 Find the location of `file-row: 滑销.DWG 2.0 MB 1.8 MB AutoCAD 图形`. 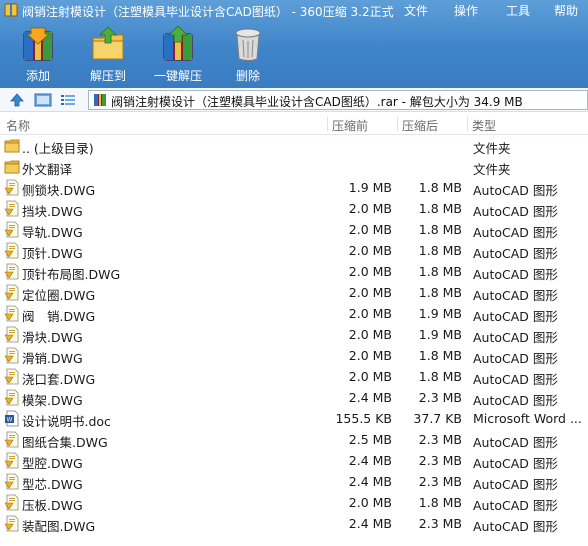

file-row: 滑销.DWG 2.0 MB 1.8 MB AutoCAD 图形 is located at coordinates (294, 355).